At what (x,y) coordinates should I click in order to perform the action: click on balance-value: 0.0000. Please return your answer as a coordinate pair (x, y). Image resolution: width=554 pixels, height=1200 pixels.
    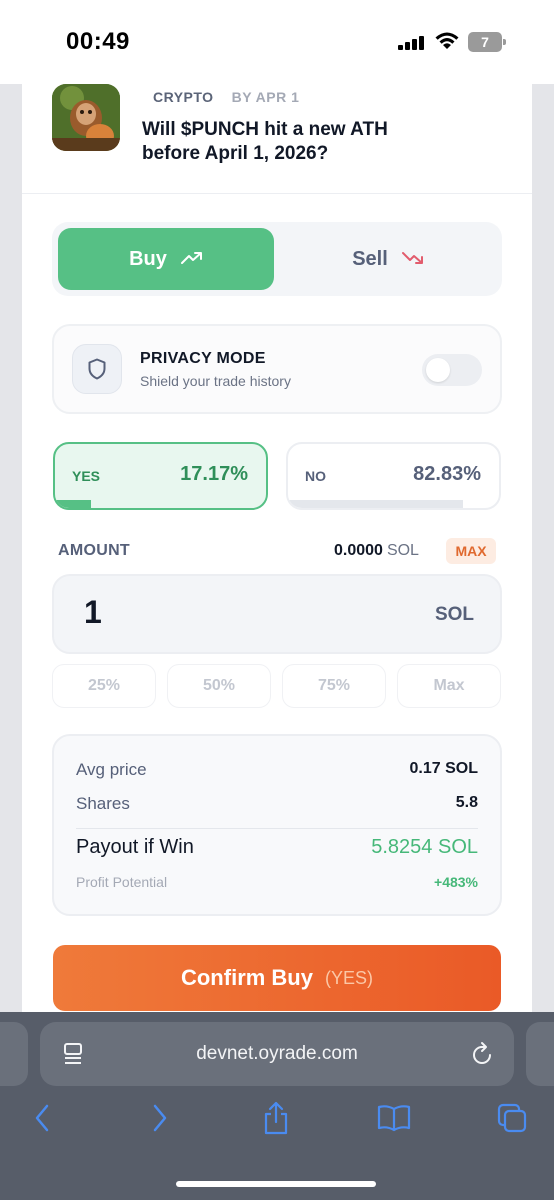
    Looking at the image, I should click on (358, 550).